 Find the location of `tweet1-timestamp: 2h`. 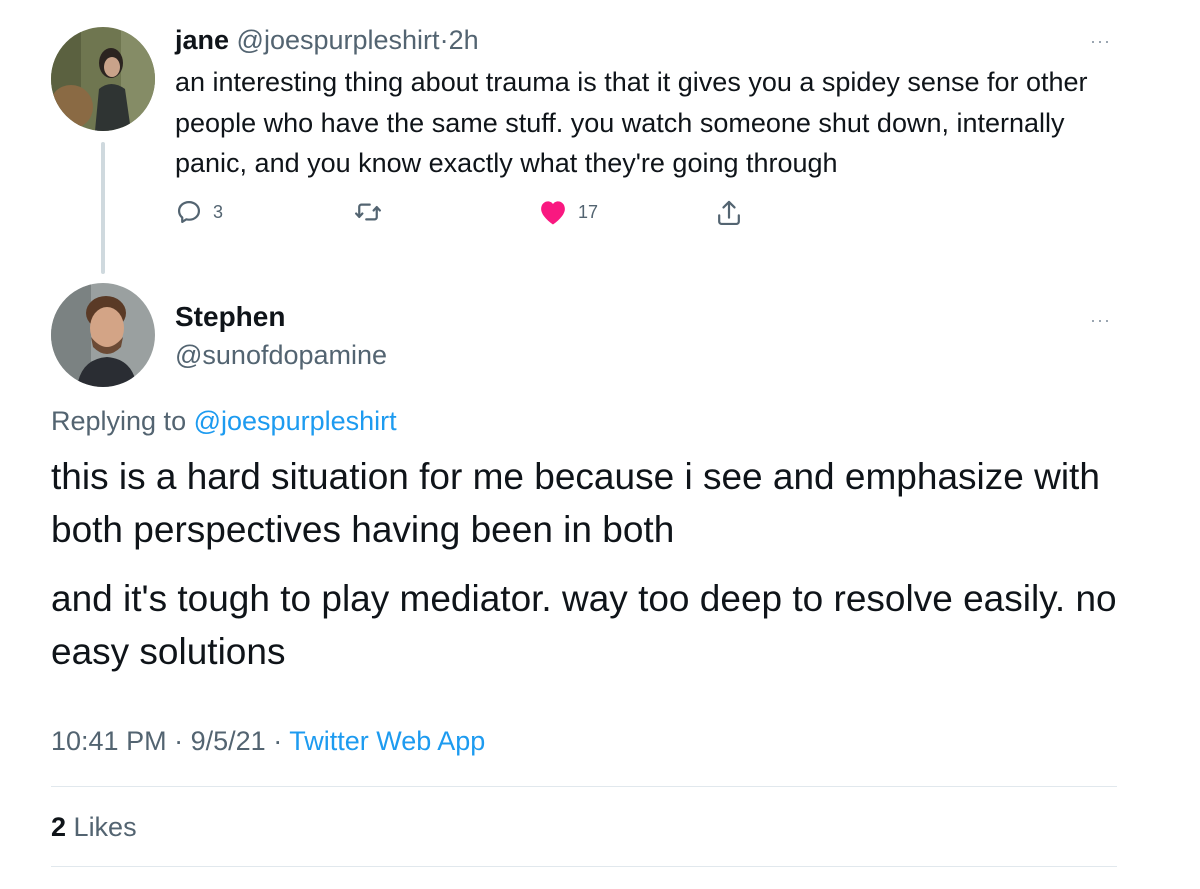

tweet1-timestamp: 2h is located at coordinates (464, 40).